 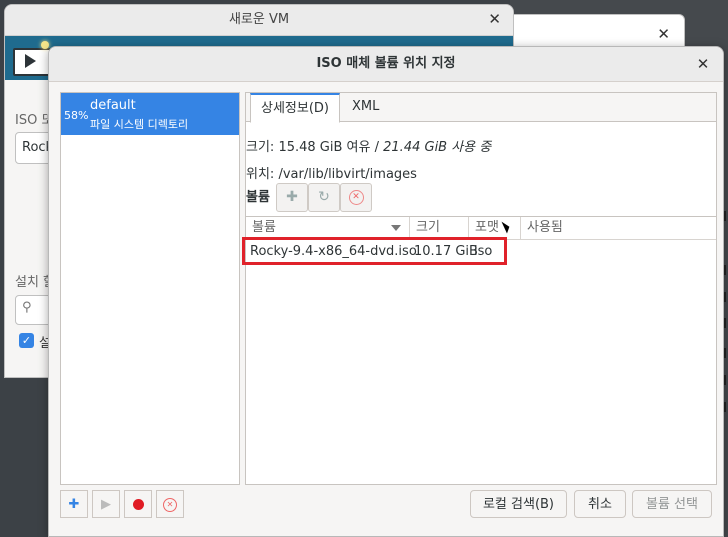 I want to click on detect-os-checkbox: ✓, so click(x=26, y=340).